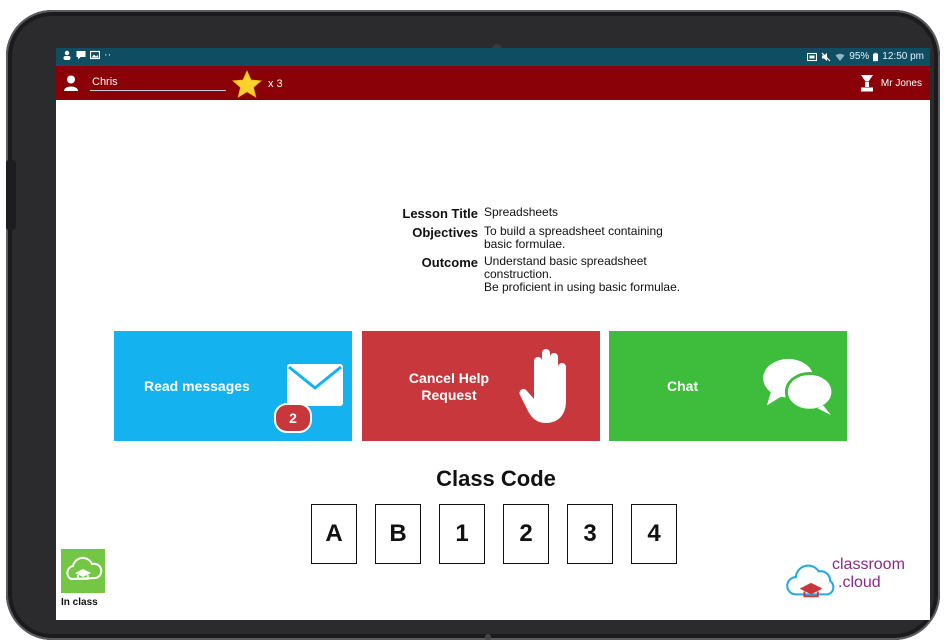 This screenshot has width=944, height=642. What do you see at coordinates (840, 57) in the screenshot?
I see `wifi-icon` at bounding box center [840, 57].